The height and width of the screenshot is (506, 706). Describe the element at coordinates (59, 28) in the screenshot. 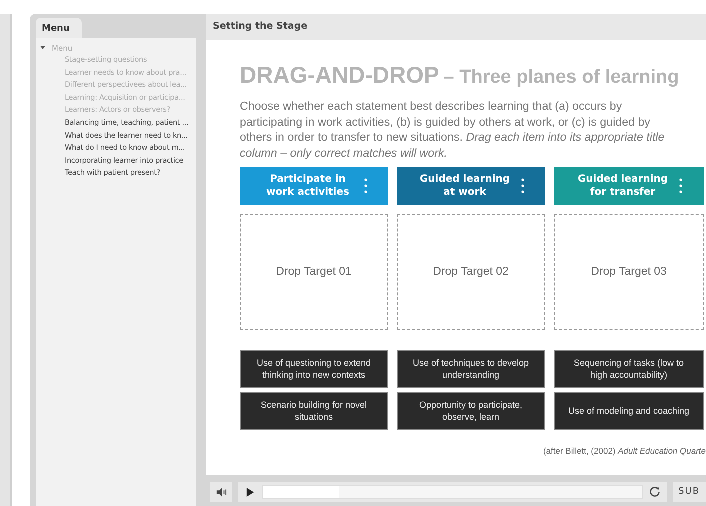

I see `menu-tab: Menu` at that location.